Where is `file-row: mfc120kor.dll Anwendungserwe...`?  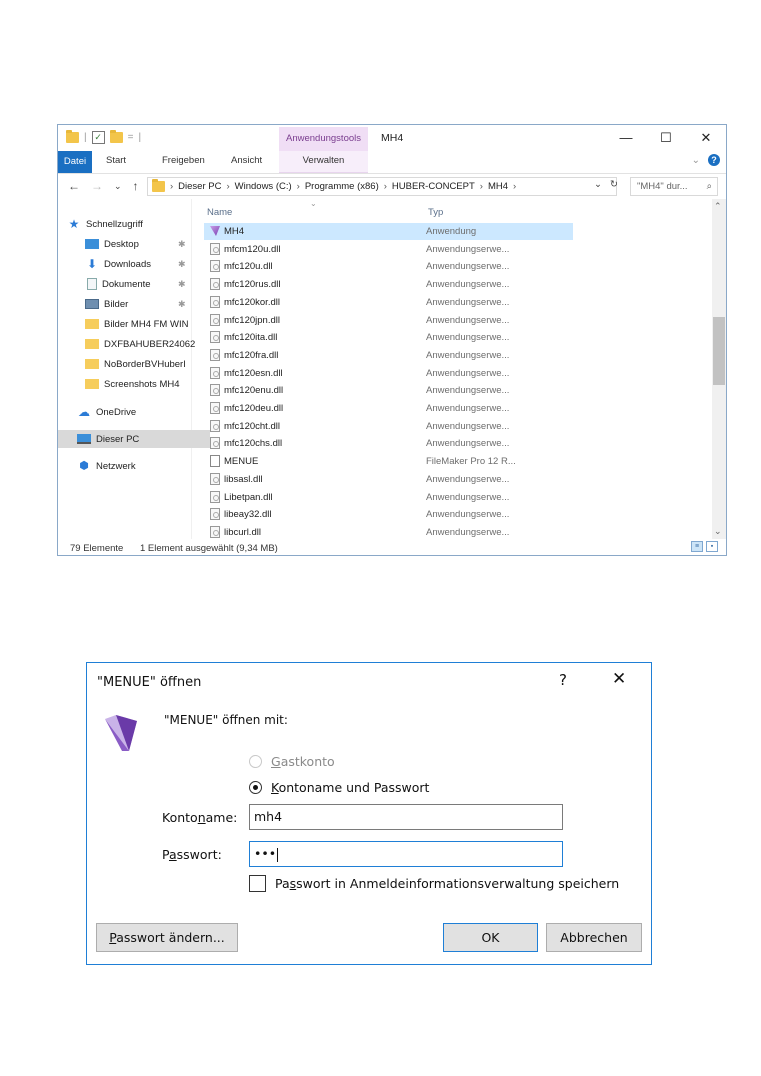 file-row: mfc120kor.dll Anwendungserwe... is located at coordinates (389, 302).